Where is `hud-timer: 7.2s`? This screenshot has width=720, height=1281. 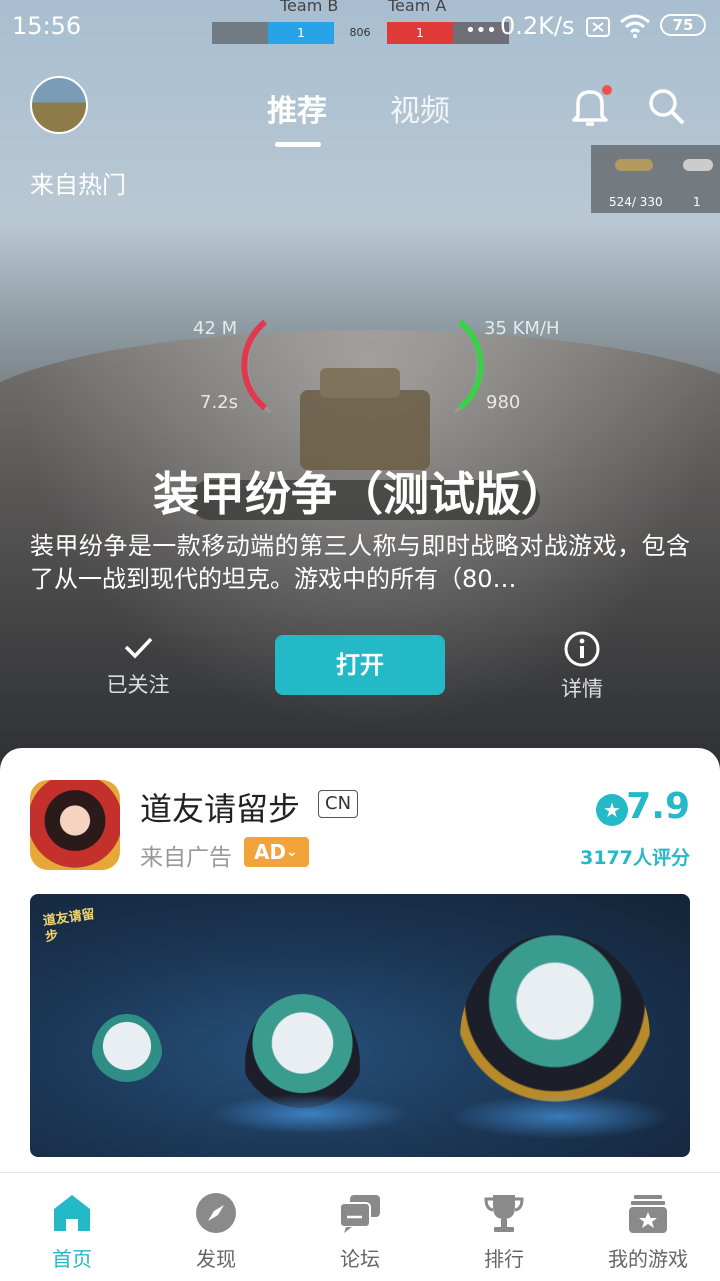 hud-timer: 7.2s is located at coordinates (219, 402).